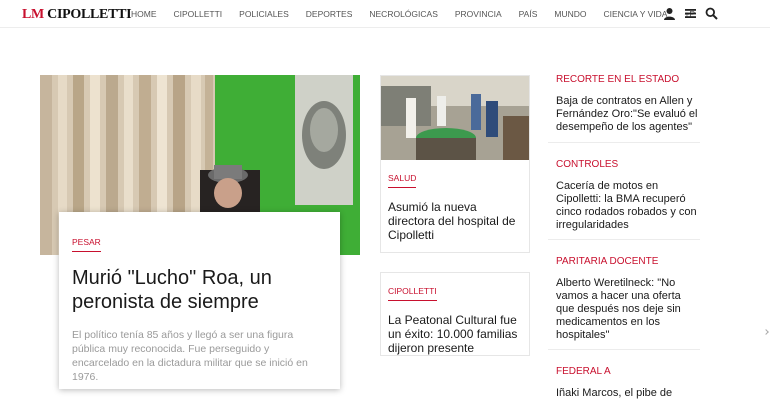 The image size is (770, 405). I want to click on site-logo: LM CIPOLLETTI, so click(77, 15).